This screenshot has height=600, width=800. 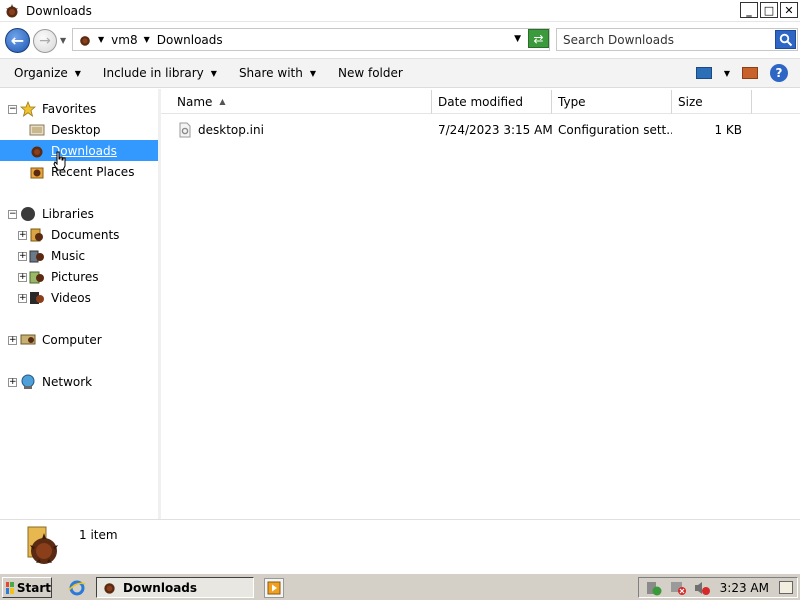 I want to click on new-folder-button: New folder, so click(x=370, y=73).